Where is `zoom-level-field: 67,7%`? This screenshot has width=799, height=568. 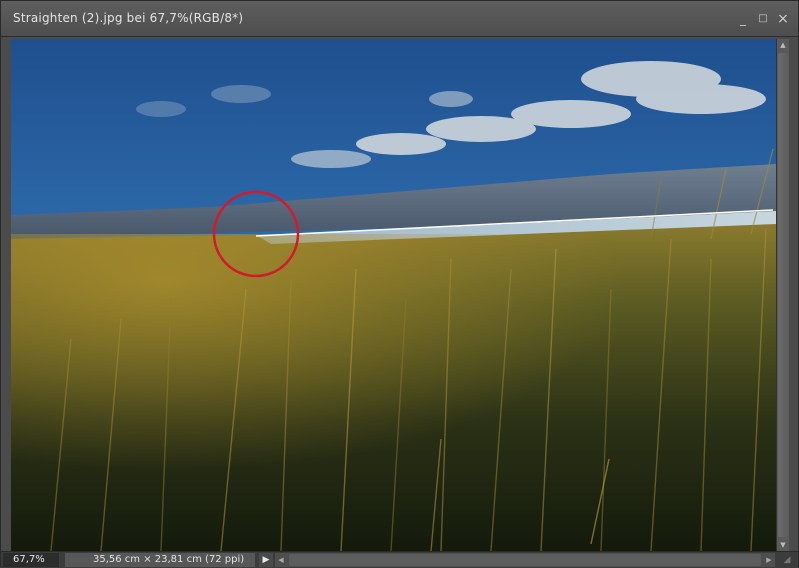
zoom-level-field: 67,7% is located at coordinates (31, 560).